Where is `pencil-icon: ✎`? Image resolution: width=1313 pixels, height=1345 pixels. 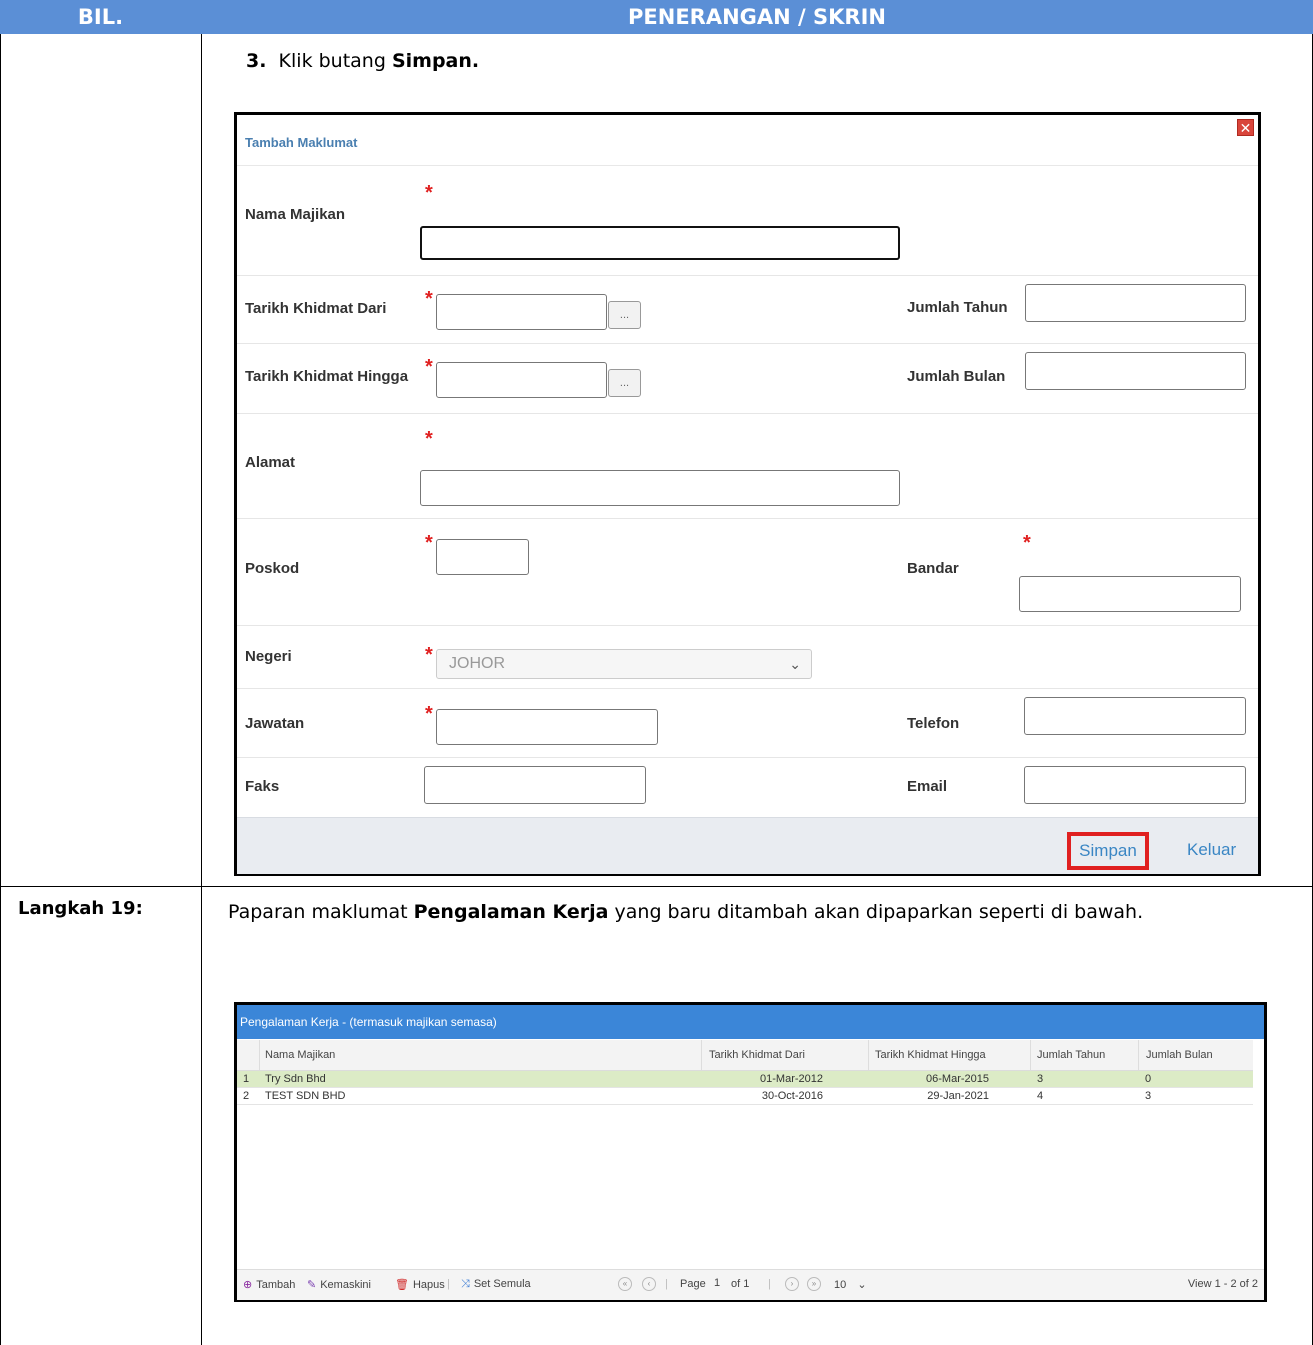
pencil-icon: ✎ is located at coordinates (312, 1285).